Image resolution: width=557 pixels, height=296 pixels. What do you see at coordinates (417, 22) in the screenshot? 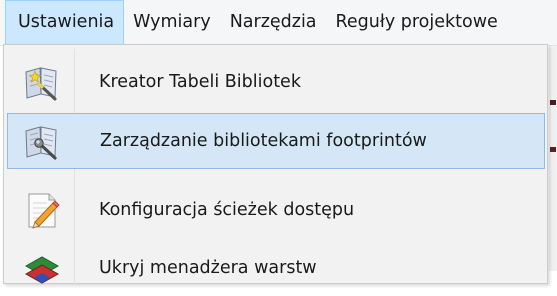
I see `menu-reguly-projektowe: Reguły projektowe` at bounding box center [417, 22].